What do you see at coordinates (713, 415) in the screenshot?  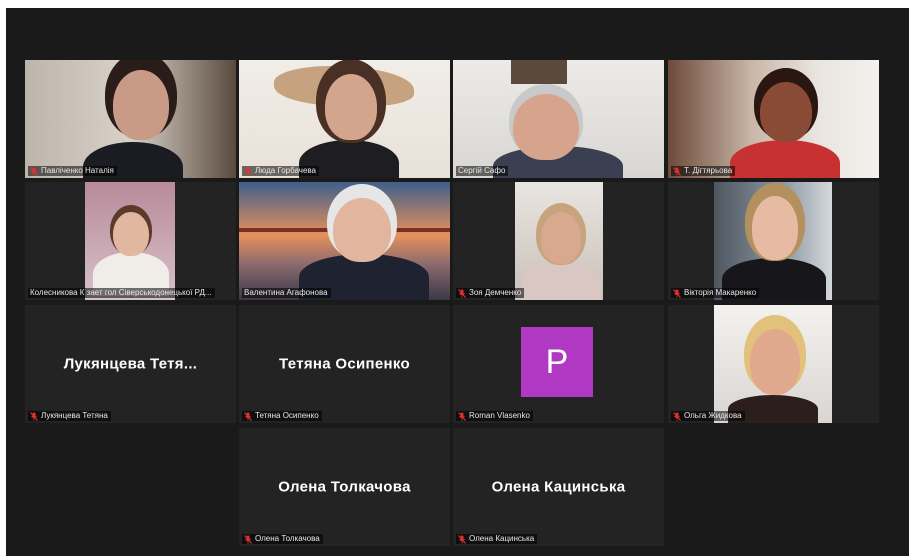 I see `participant-name: Ольга Жидкова` at bounding box center [713, 415].